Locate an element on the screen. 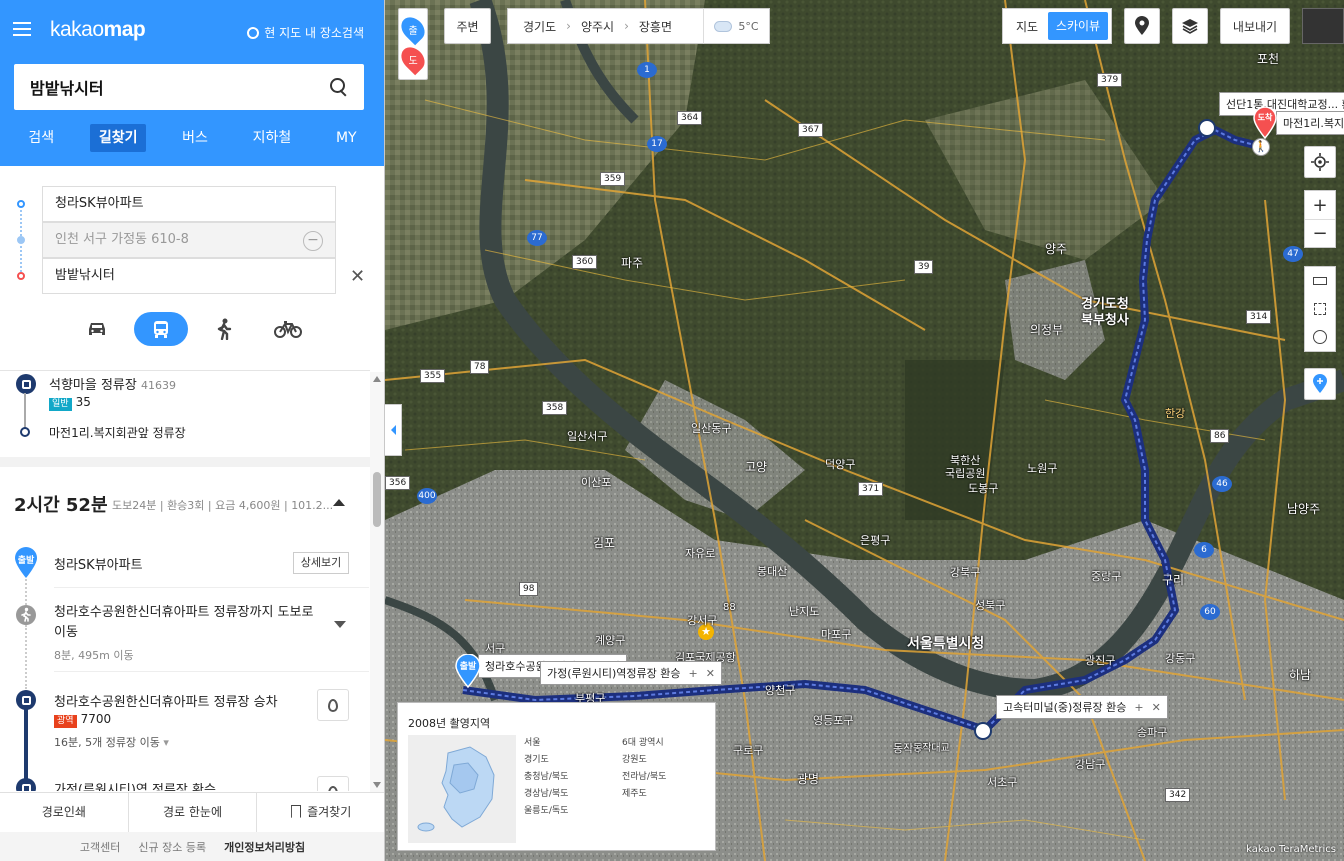  map-label-north-gov: 경기도청 북부청사 is located at coordinates (1105, 313).